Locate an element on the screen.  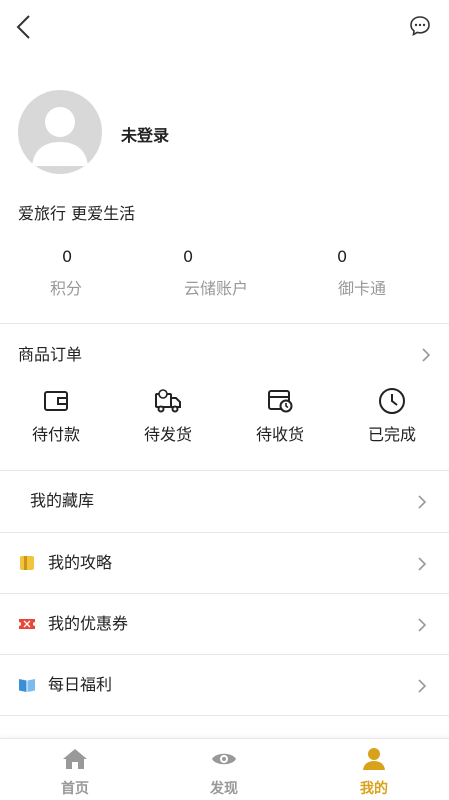
menu-item-label: 我的攻略 is located at coordinates (80, 562).